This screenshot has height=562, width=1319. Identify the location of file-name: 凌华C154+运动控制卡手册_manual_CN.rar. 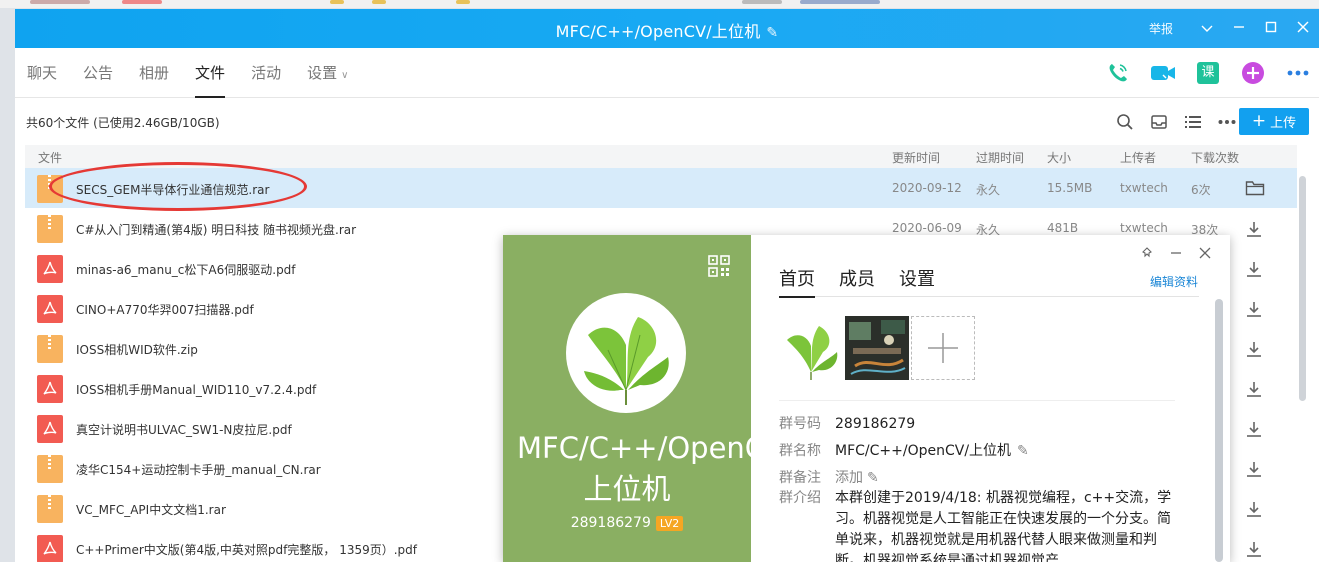
(198, 469).